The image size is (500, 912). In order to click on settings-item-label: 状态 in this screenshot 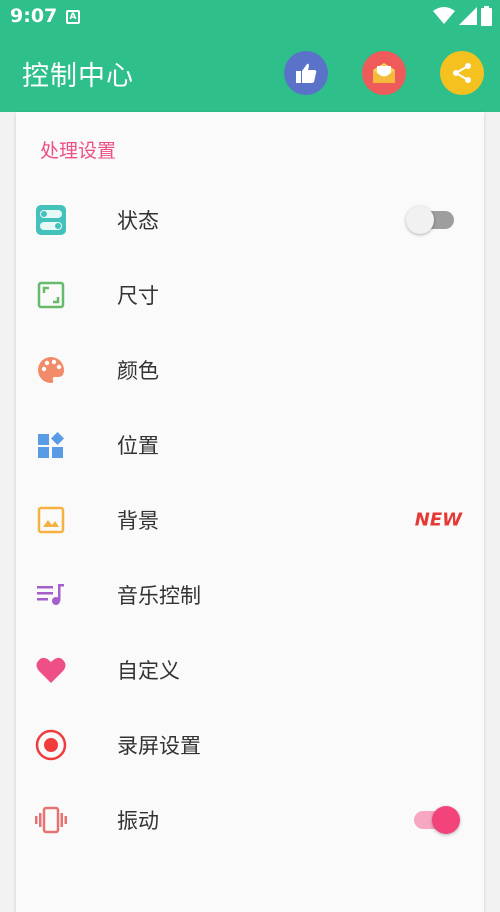, I will do `click(138, 220)`.